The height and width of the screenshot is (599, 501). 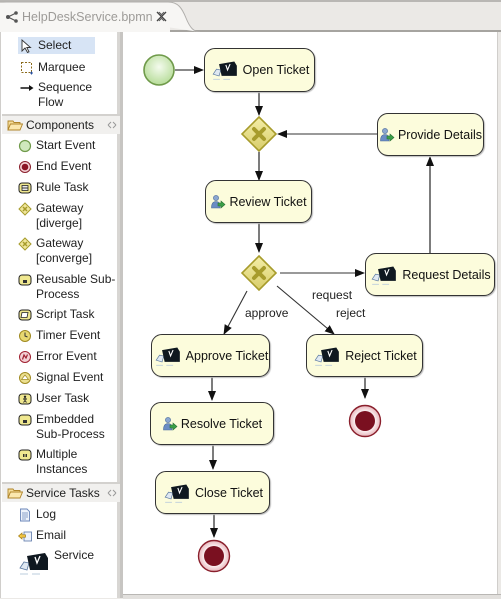 What do you see at coordinates (56, 562) in the screenshot?
I see `palette-item-service: Service` at bounding box center [56, 562].